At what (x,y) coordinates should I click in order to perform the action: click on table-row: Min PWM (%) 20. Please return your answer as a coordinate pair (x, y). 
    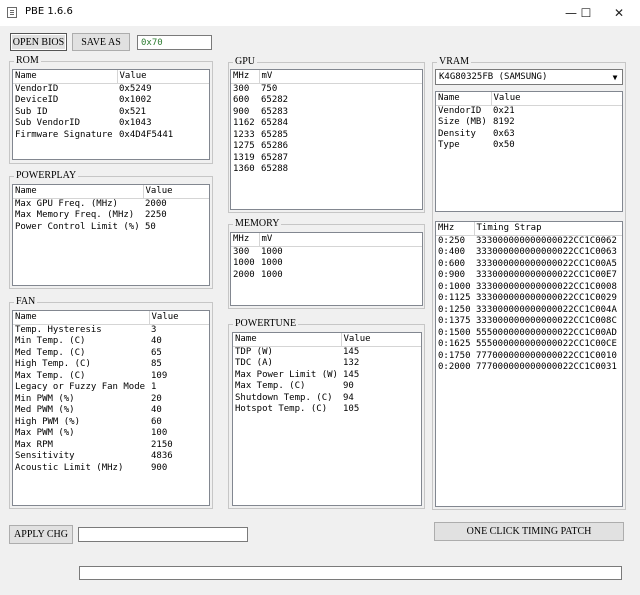
    Looking at the image, I should click on (111, 400).